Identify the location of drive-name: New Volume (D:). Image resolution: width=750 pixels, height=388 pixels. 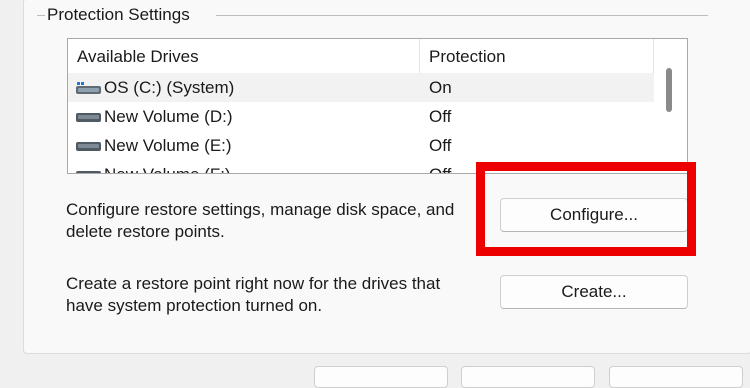
(168, 116).